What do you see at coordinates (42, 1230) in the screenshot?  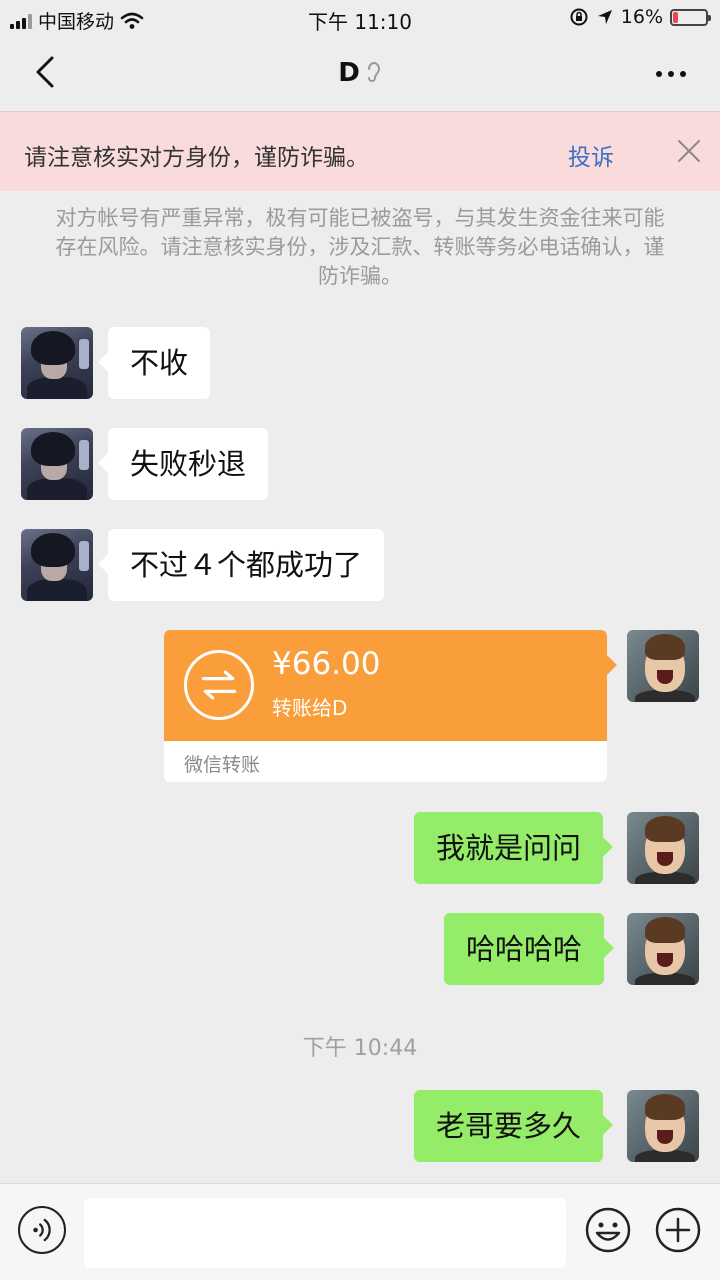 I see `voice-icon` at bounding box center [42, 1230].